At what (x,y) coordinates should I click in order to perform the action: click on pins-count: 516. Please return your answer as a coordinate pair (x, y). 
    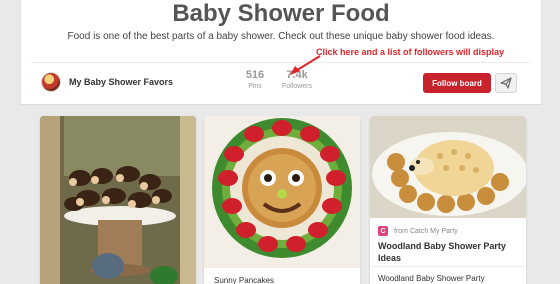
    Looking at the image, I should click on (255, 75).